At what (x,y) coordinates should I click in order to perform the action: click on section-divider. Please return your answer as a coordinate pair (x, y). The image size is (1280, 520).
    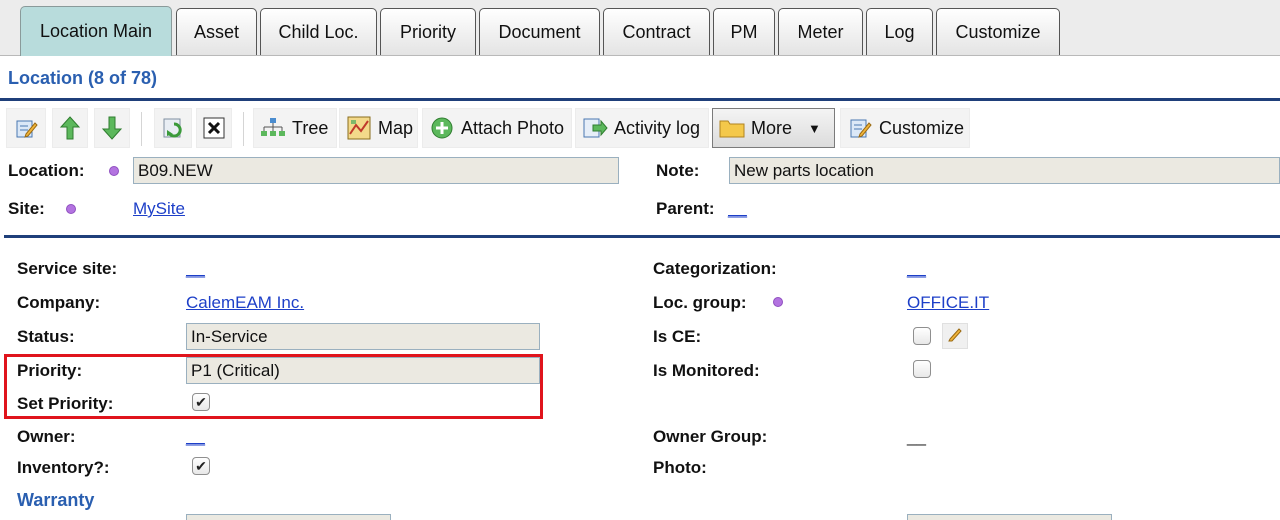
    Looking at the image, I should click on (642, 236).